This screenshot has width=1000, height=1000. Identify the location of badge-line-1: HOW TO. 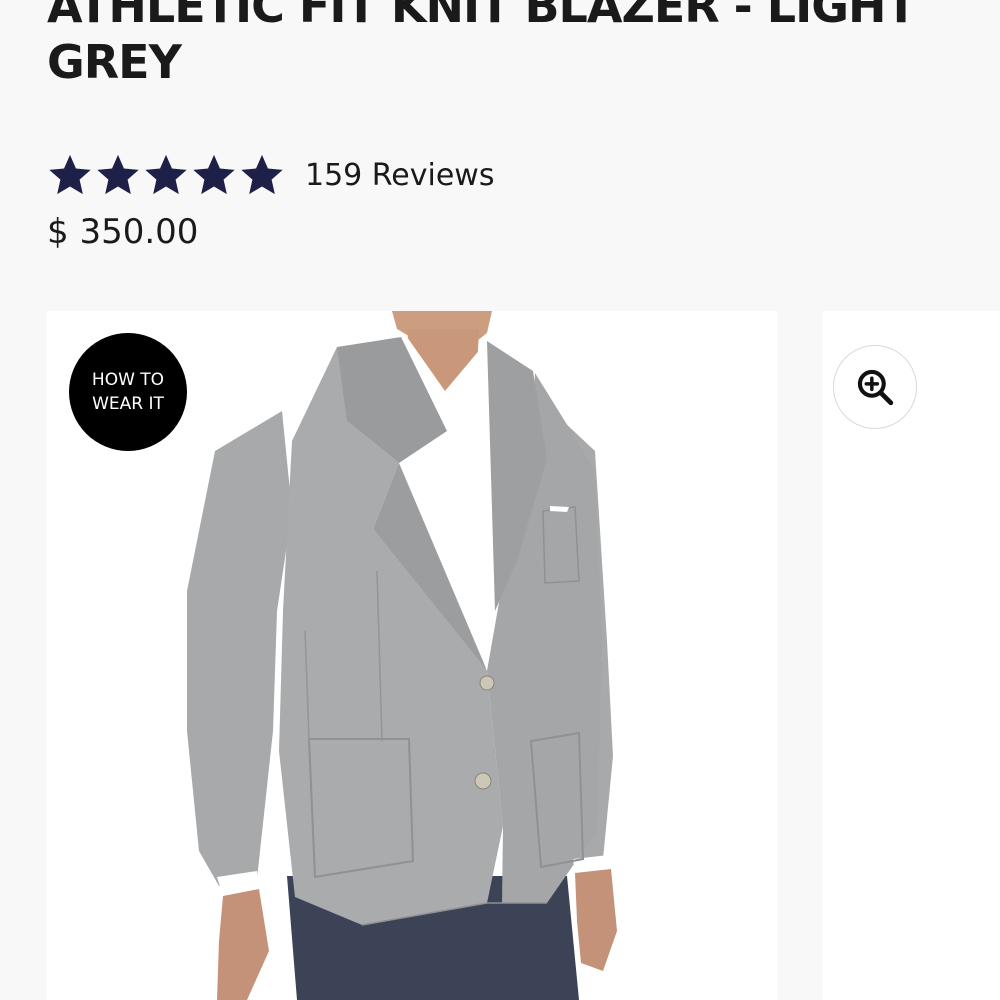
(128, 380).